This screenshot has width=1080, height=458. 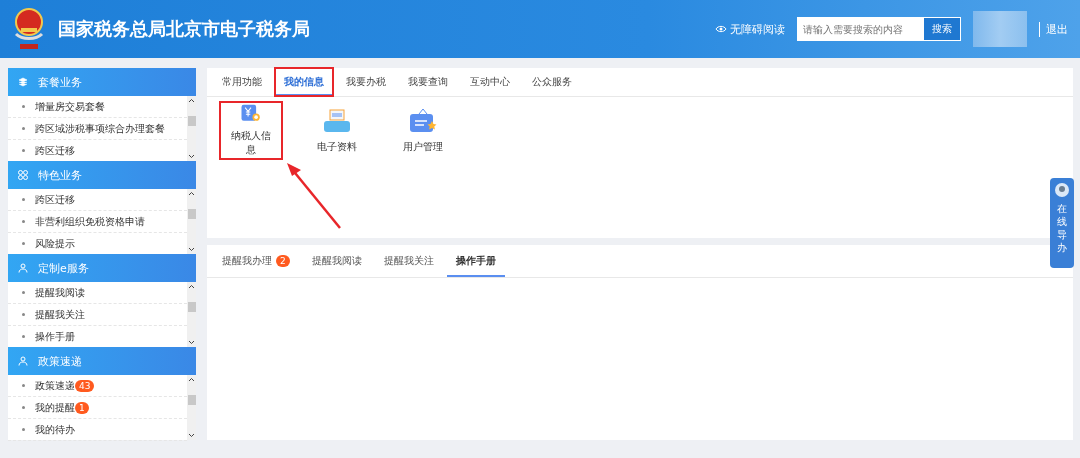 I want to click on menu-item-label: 风险提示, so click(x=55, y=243).